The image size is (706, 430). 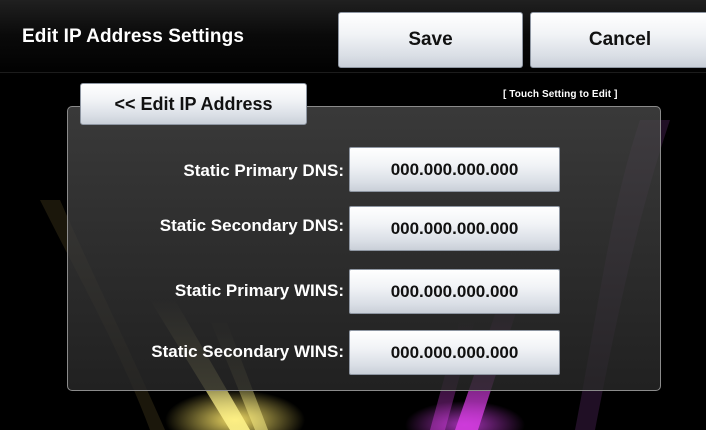 I want to click on touch-to-edit-hint: [ Touch Setting to Edit ], so click(x=560, y=94).